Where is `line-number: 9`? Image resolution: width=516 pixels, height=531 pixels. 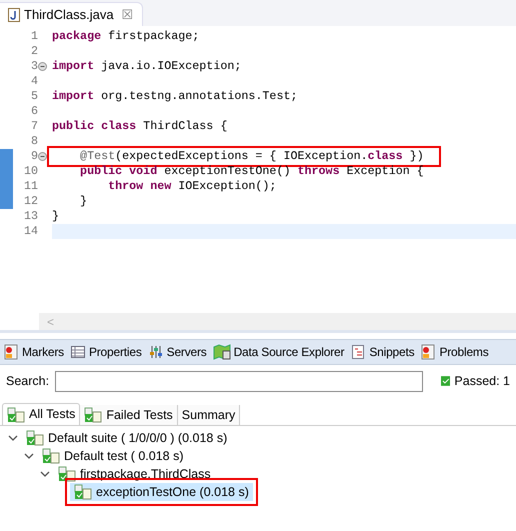 line-number: 9 is located at coordinates (34, 156).